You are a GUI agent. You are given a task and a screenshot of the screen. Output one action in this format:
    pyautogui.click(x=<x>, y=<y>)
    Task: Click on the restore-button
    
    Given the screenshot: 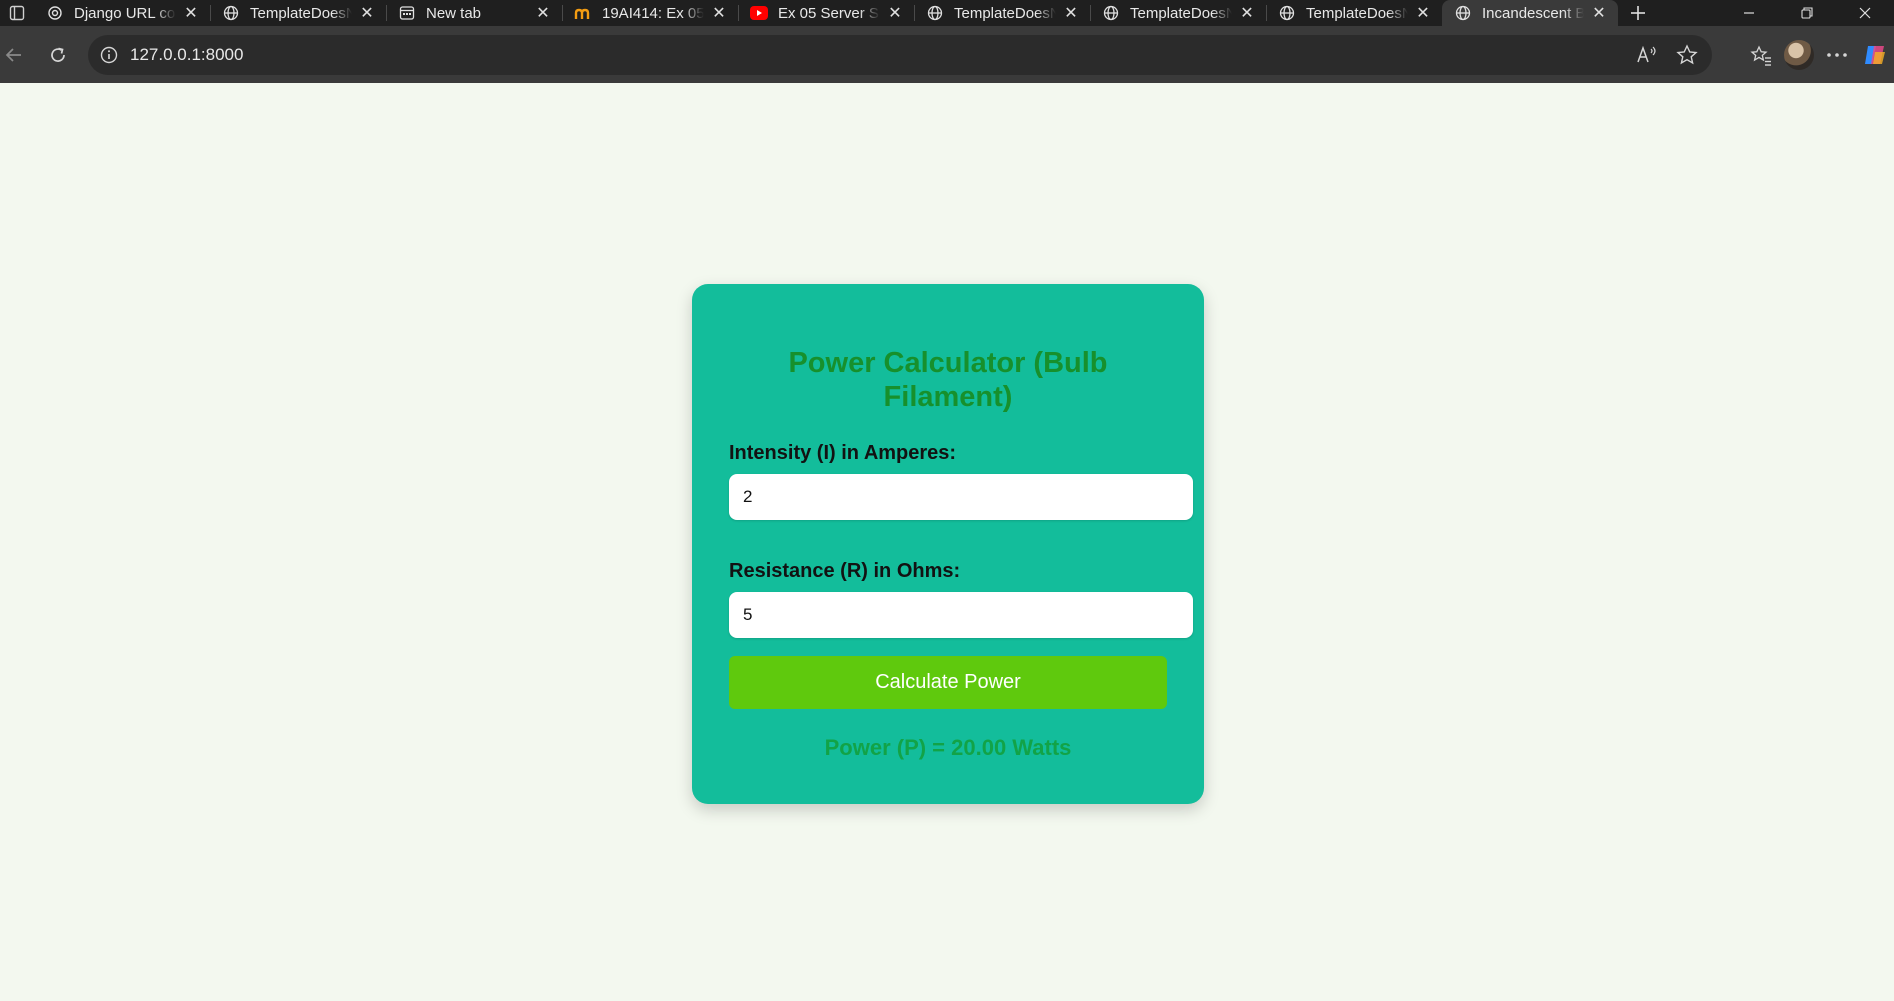 What is the action you would take?
    pyautogui.click(x=1807, y=13)
    